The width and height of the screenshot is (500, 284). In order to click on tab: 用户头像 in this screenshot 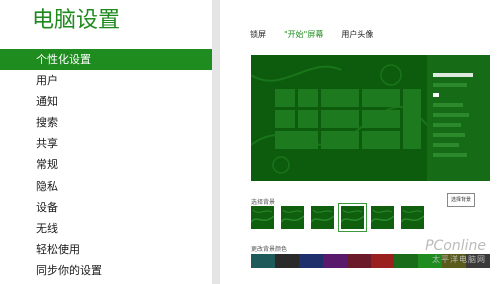, I will do `click(357, 34)`.